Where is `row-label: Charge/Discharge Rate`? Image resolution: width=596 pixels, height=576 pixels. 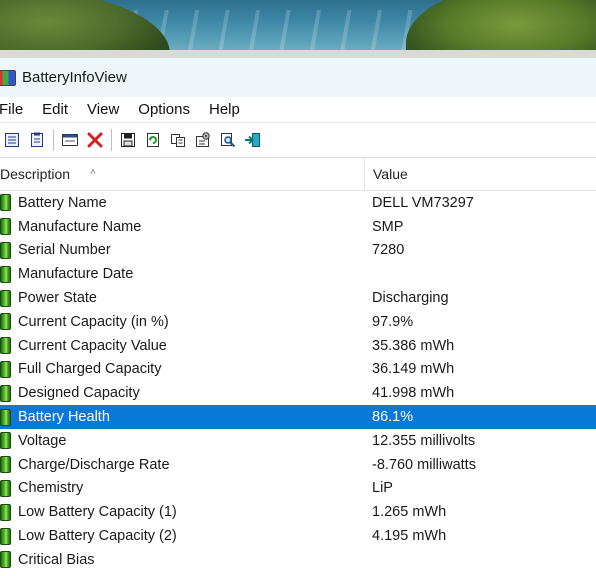
row-label: Charge/Discharge Rate is located at coordinates (94, 464).